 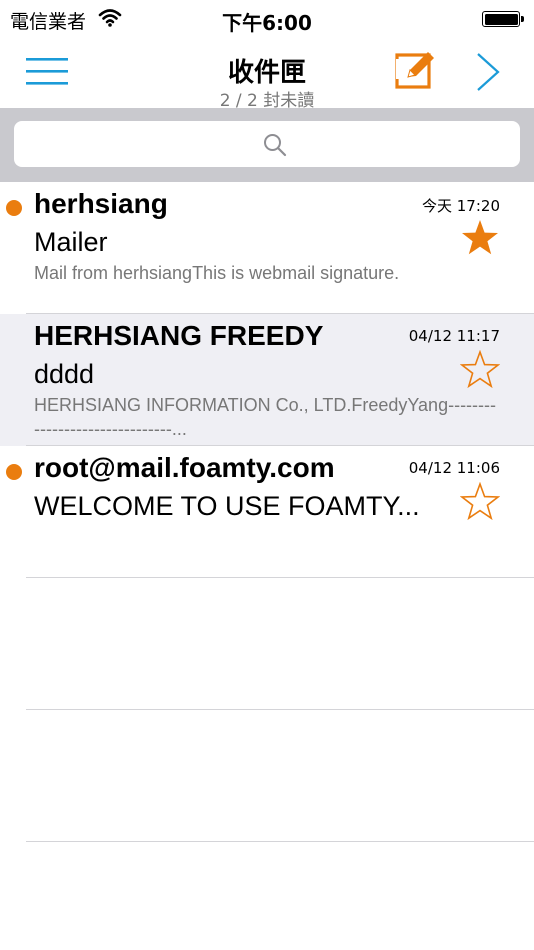 I want to click on chevron-right-icon, so click(x=487, y=72).